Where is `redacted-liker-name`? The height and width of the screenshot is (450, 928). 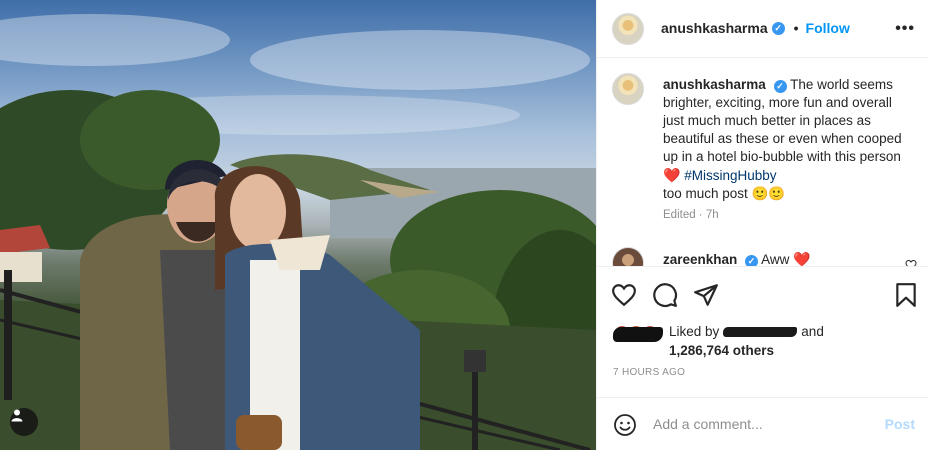
redacted-liker-name is located at coordinates (760, 331).